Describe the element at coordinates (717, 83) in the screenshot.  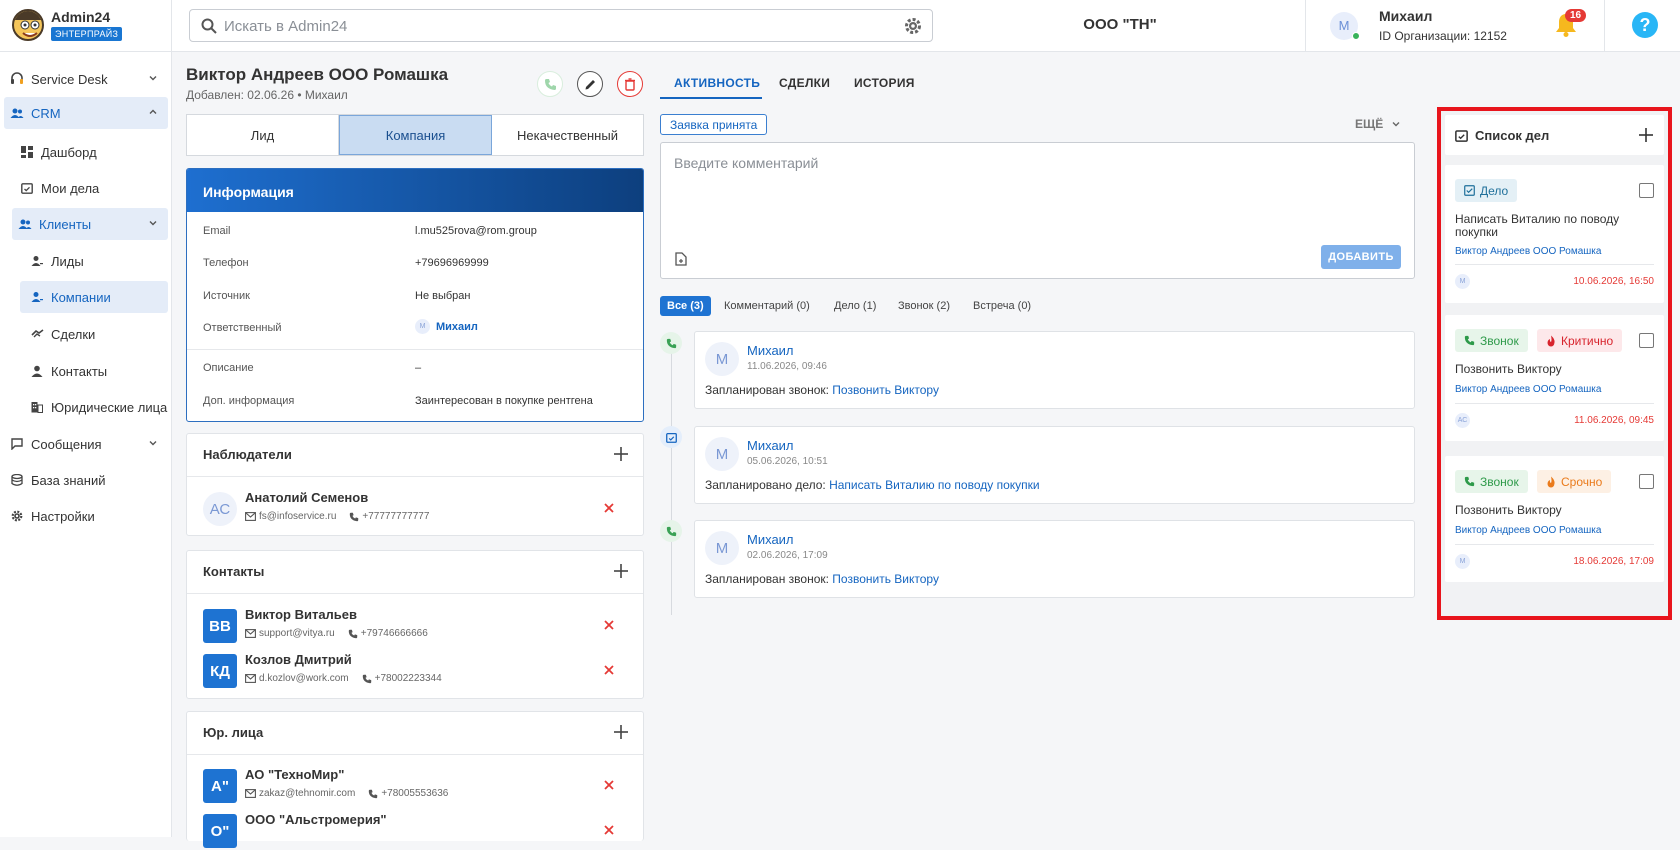
I see `tab-activity: АКТИВНОСТЬ` at that location.